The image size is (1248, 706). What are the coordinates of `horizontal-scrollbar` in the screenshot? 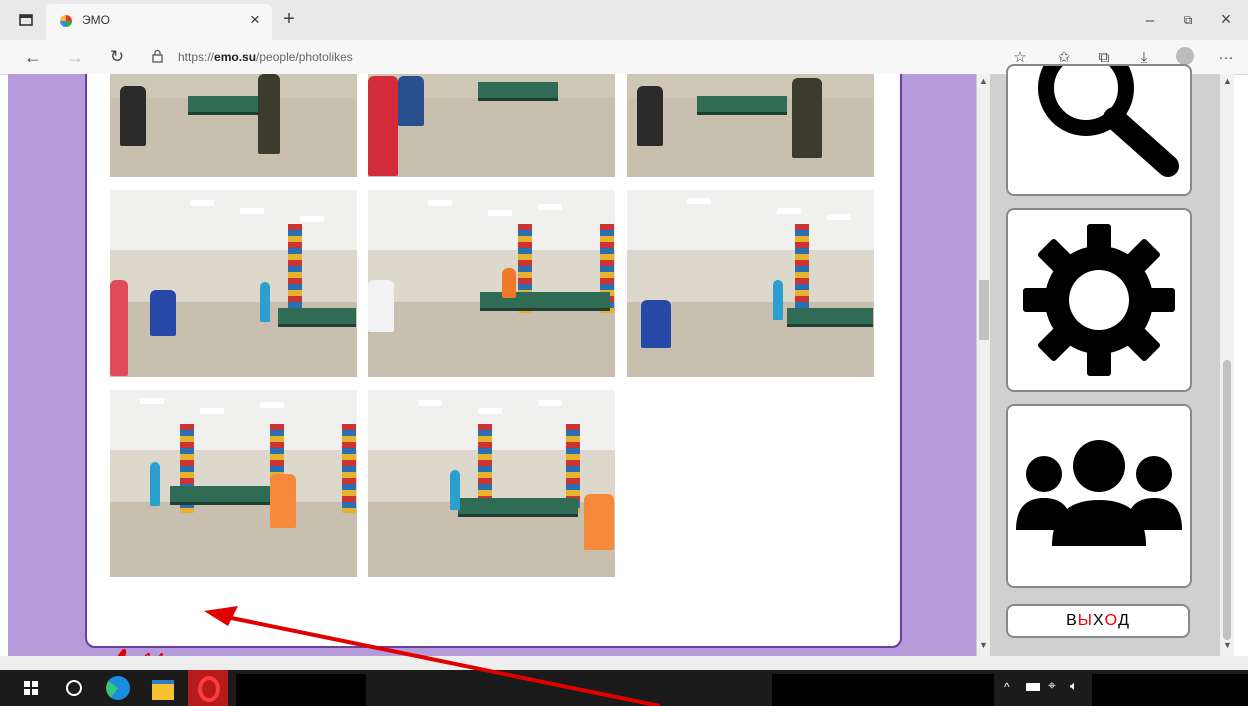 It's located at (624, 663).